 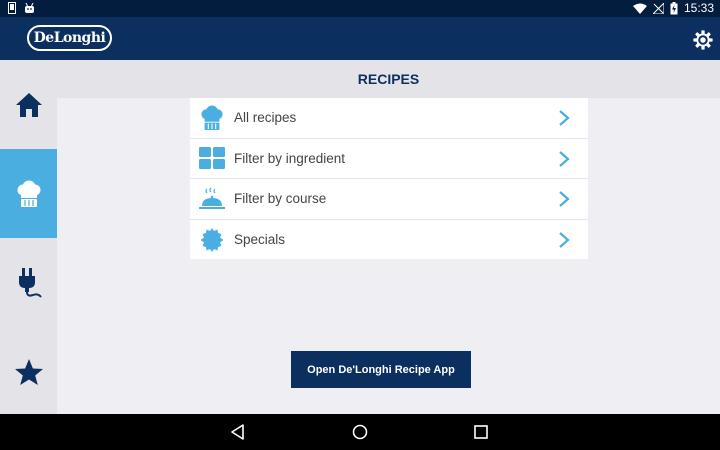 I want to click on notification-icon, so click(x=12, y=8).